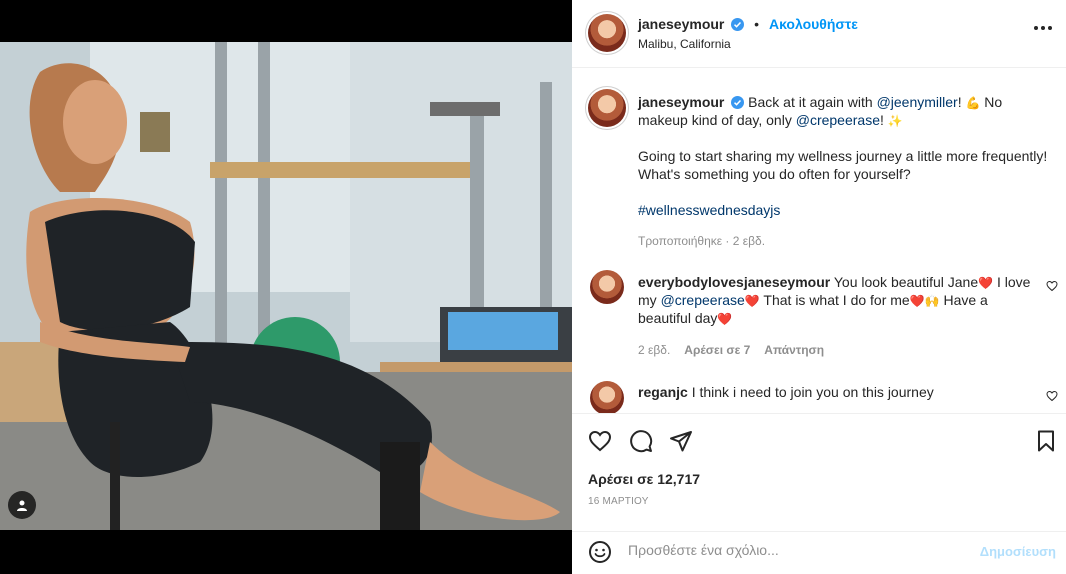  Describe the element at coordinates (834, 300) in the screenshot. I see `comment-text: That is what I do for me` at that location.